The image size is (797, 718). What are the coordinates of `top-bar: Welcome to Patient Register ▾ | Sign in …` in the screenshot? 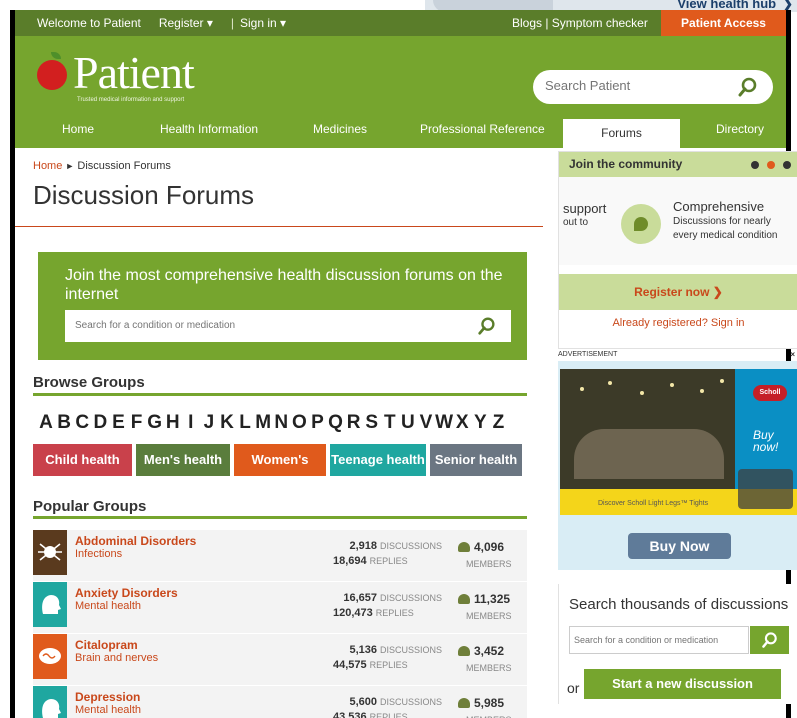 It's located at (400, 23).